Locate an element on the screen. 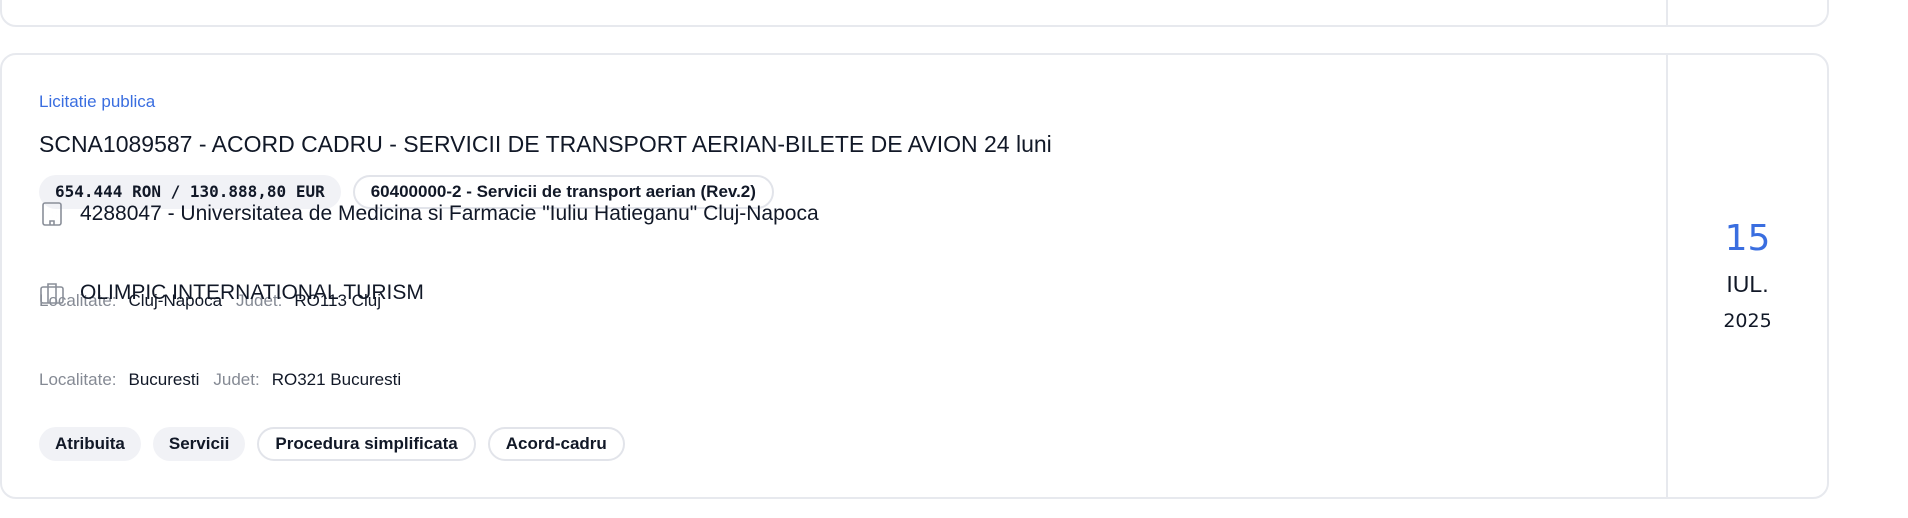 This screenshot has height=518, width=1908. date-day: 15 is located at coordinates (1747, 238).